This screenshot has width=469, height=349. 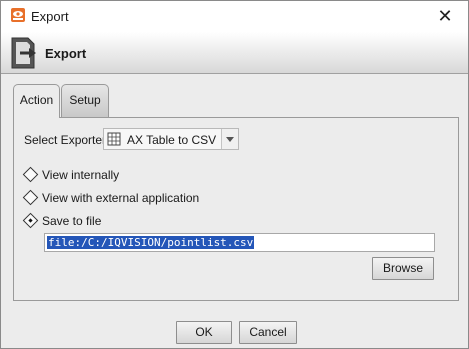 I want to click on file-path-input: file:/C:/IQVISION/pointlist.csv, so click(x=239, y=242).